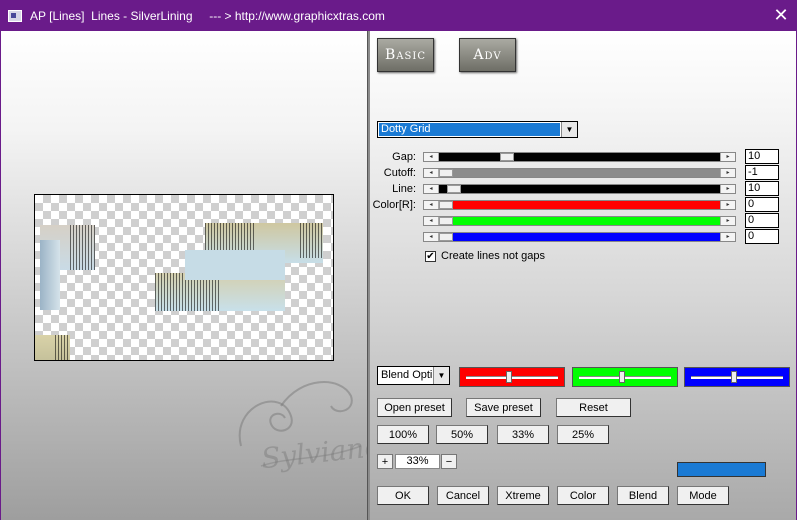 The width and height of the screenshot is (797, 520). Describe the element at coordinates (523, 495) in the screenshot. I see `xtreme-button: Xtreme` at that location.